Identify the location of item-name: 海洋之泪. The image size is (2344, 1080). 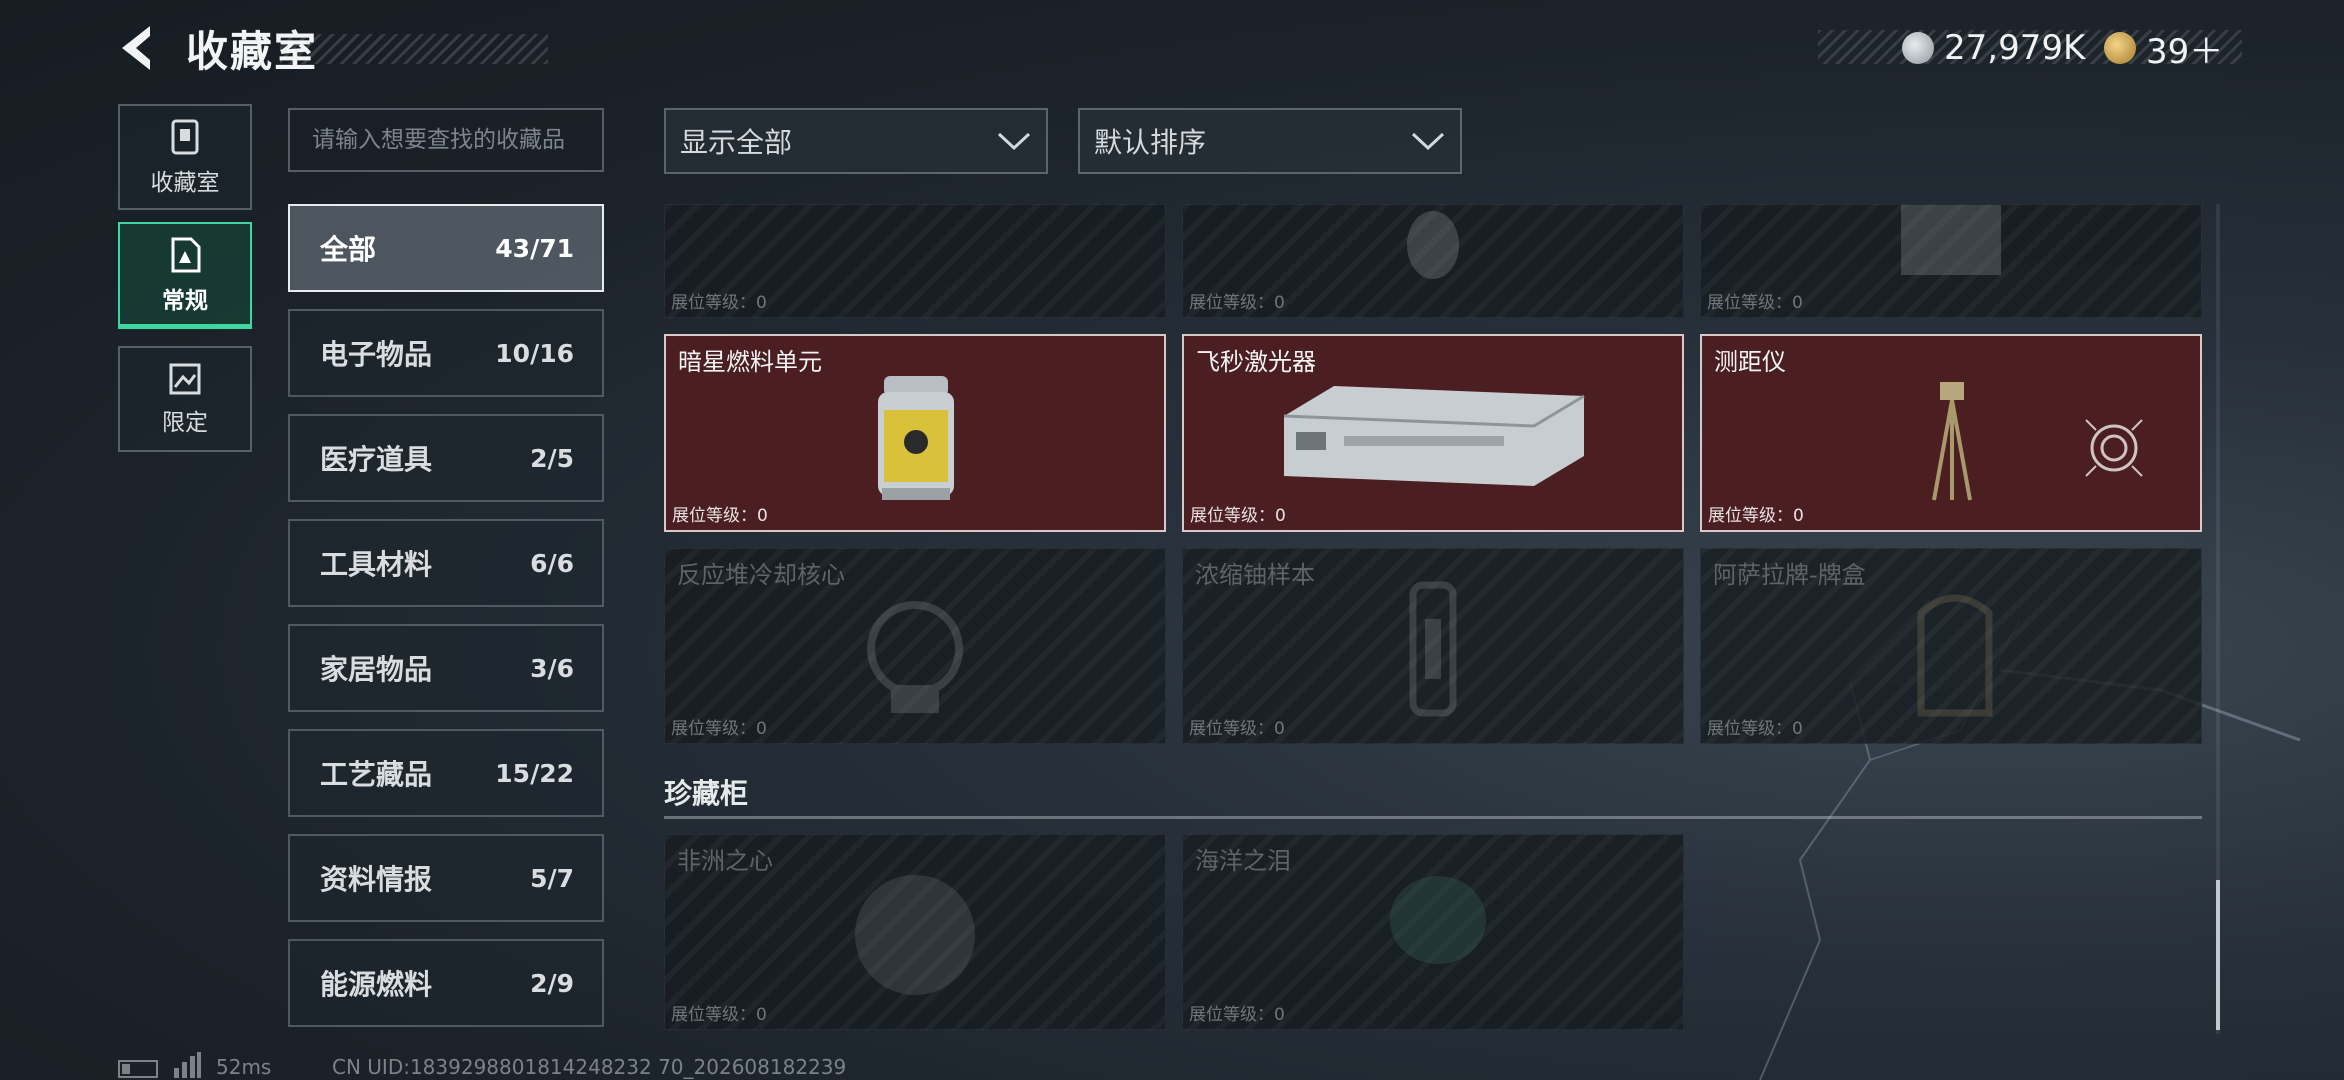
(1243, 861).